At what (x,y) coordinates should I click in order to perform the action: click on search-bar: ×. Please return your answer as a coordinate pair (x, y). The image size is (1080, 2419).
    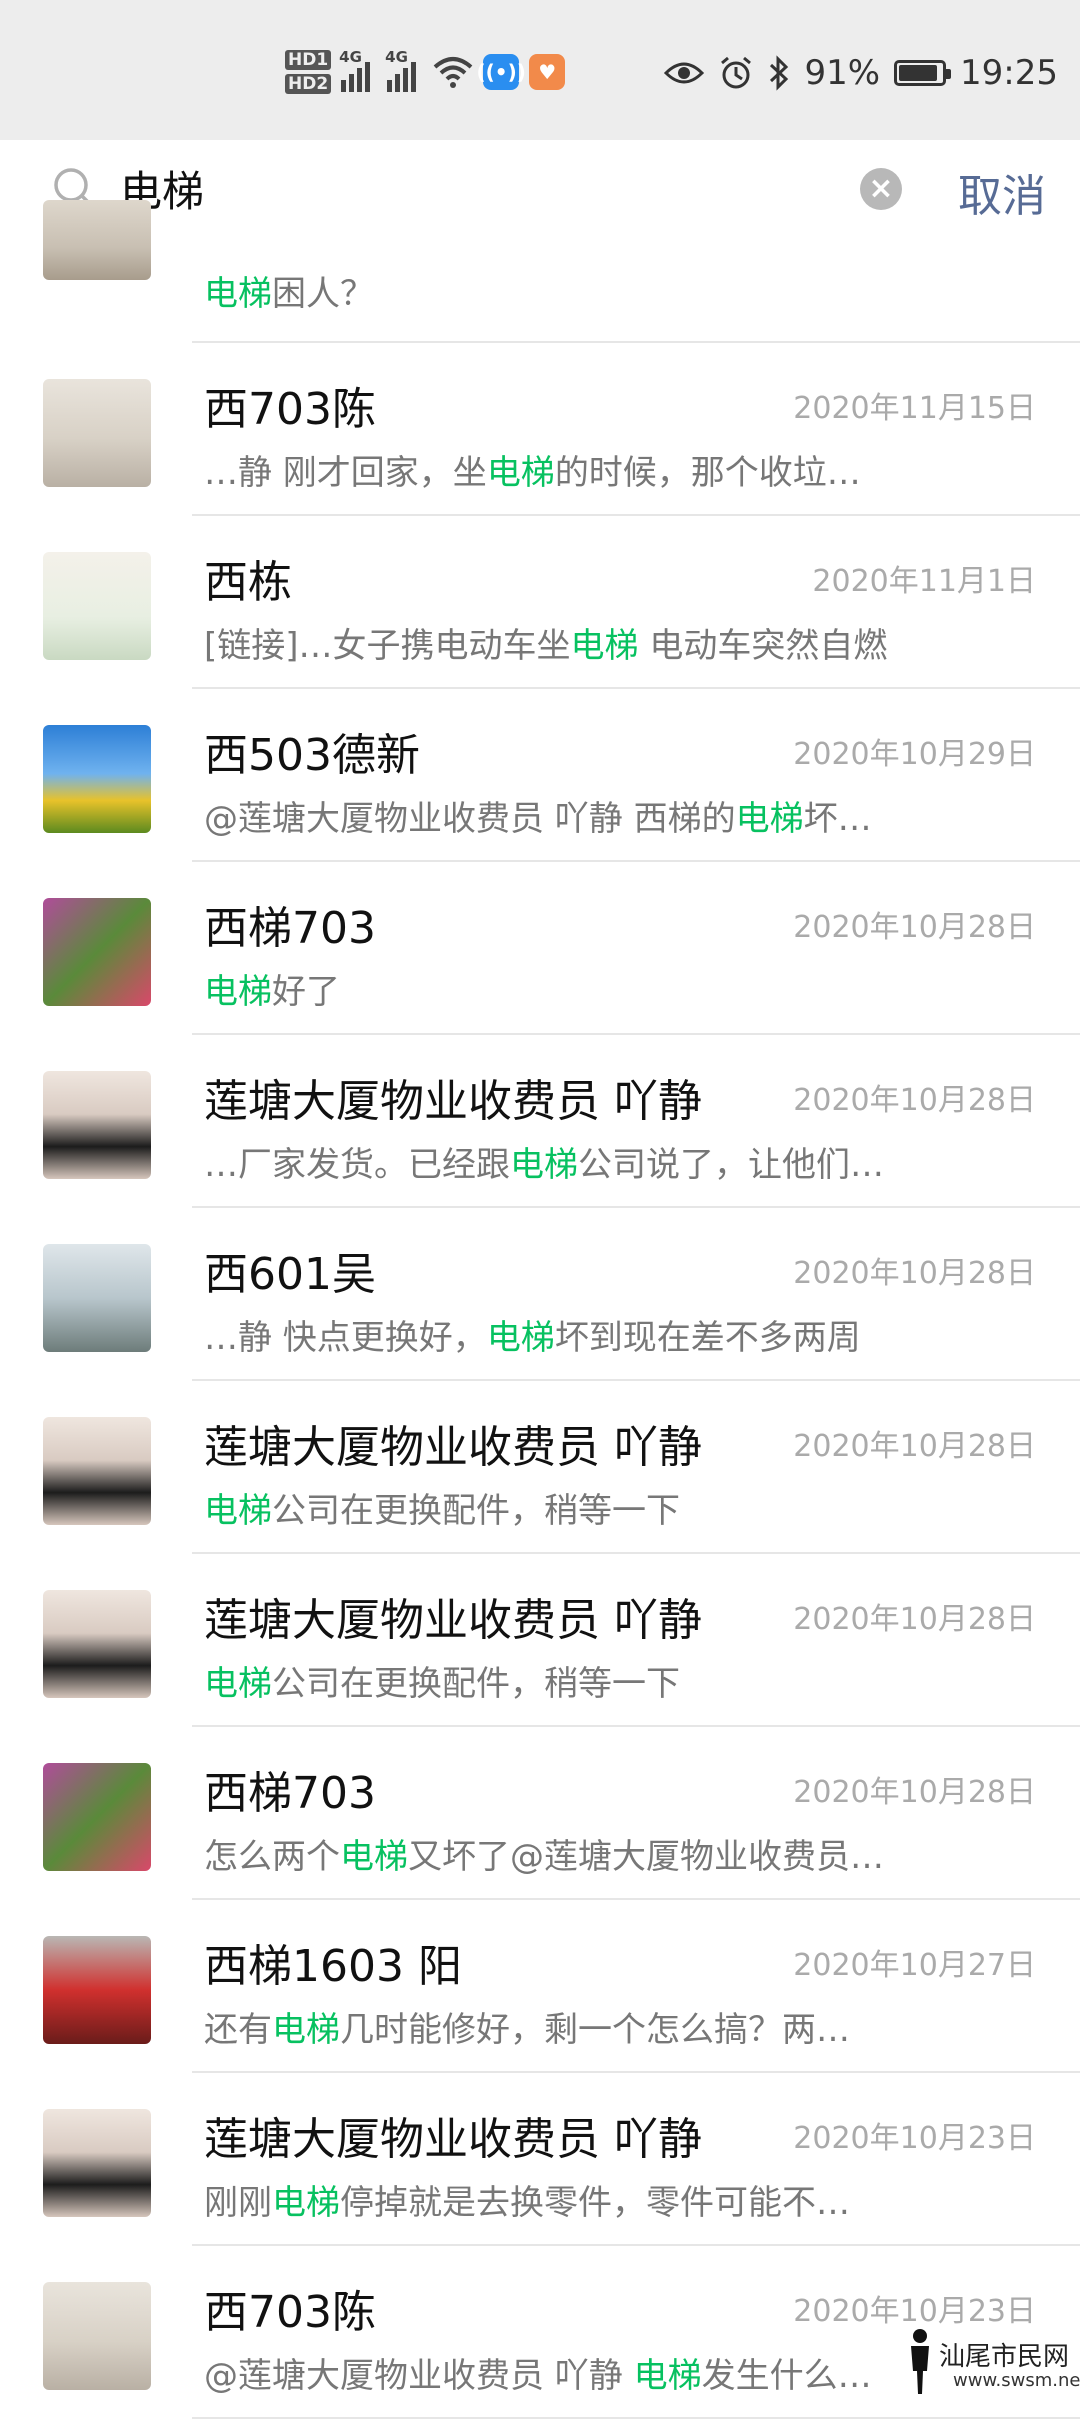
    Looking at the image, I should click on (478, 188).